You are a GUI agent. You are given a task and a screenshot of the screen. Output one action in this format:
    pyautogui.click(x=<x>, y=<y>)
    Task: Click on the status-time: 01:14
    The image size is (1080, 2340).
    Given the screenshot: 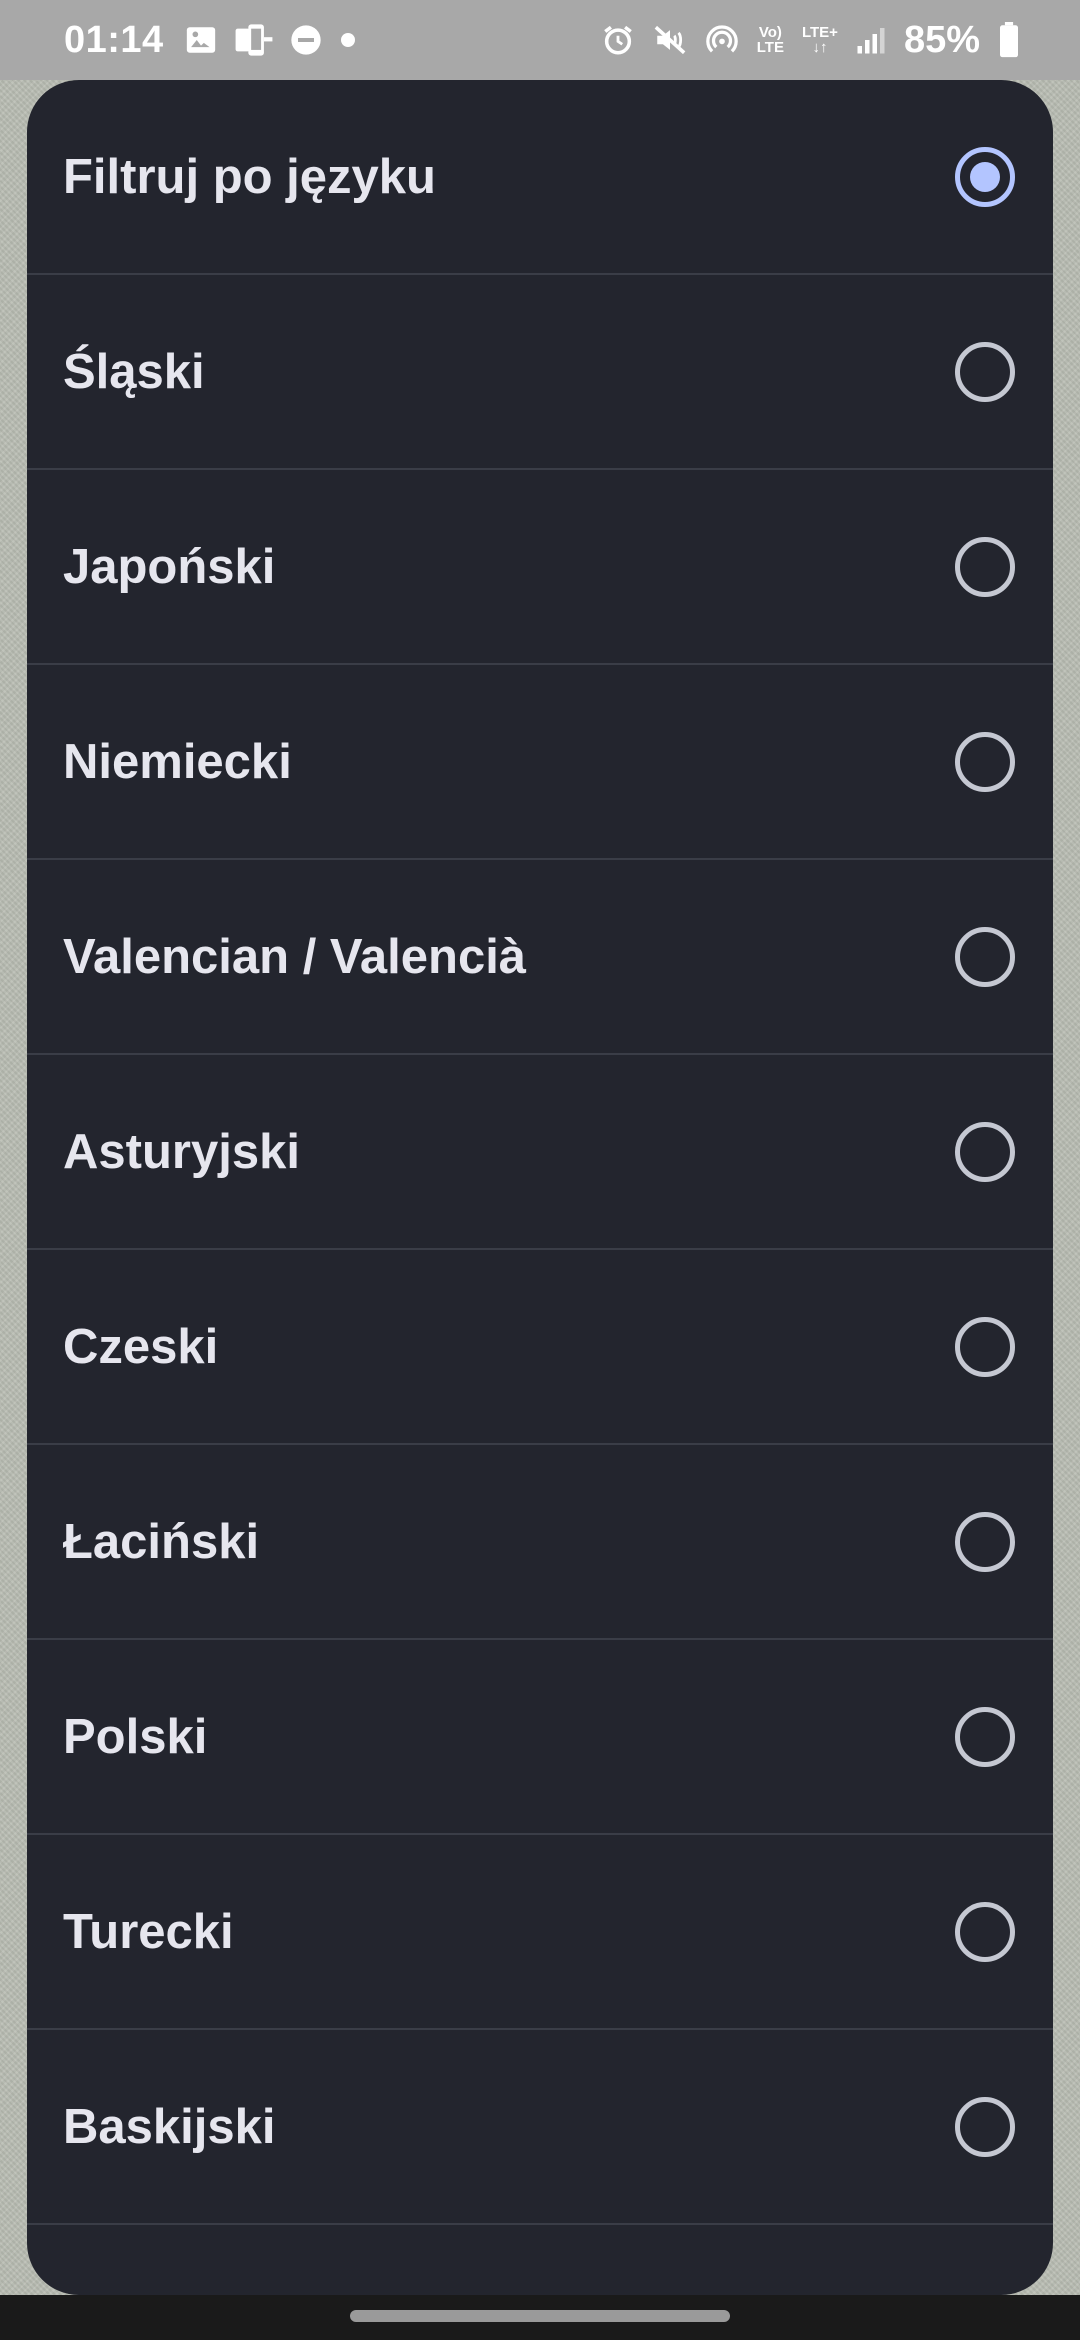 What is the action you would take?
    pyautogui.click(x=114, y=39)
    